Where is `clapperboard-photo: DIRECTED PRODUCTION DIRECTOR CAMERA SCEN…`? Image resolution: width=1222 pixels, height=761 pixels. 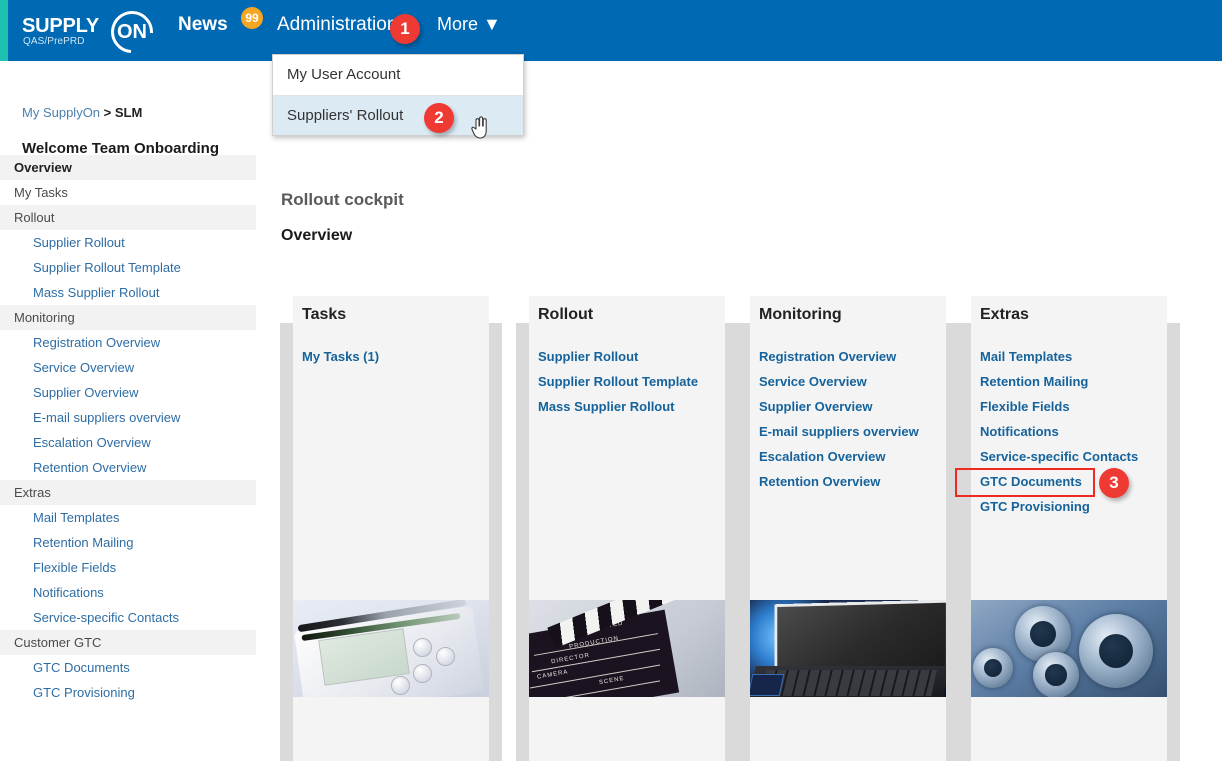
clapperboard-photo: DIRECTED PRODUCTION DIRECTOR CAMERA SCEN… is located at coordinates (627, 648).